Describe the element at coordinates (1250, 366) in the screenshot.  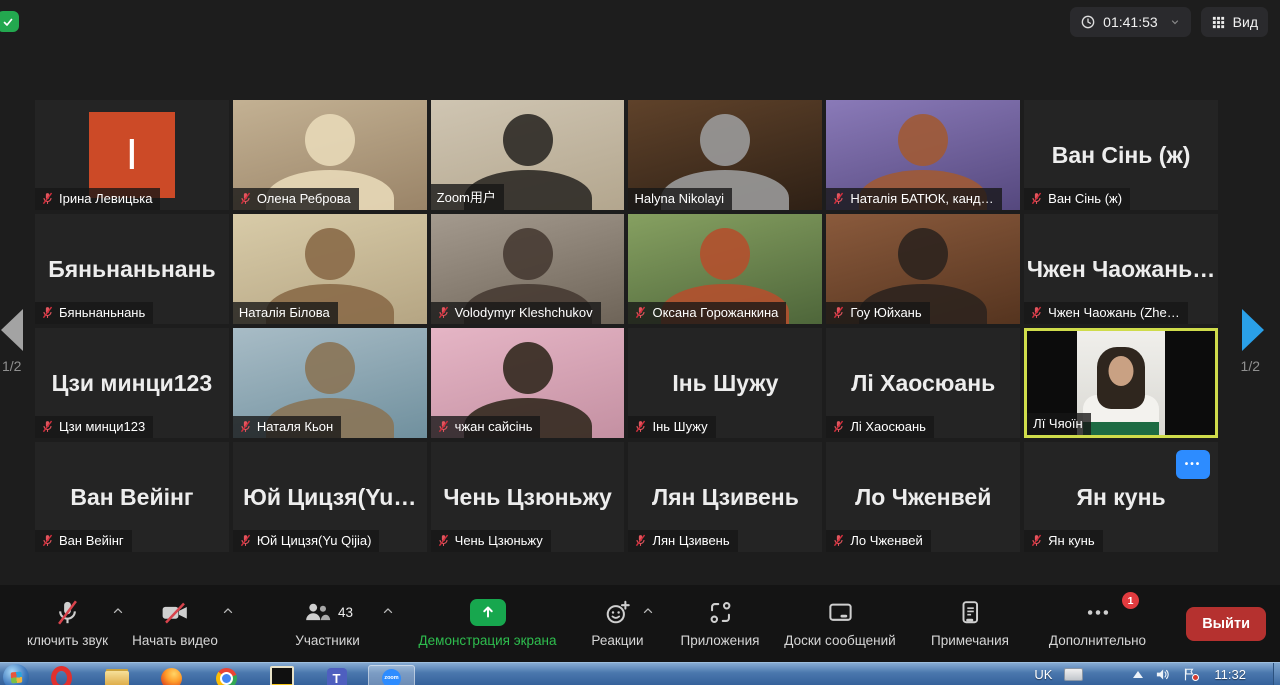
I see `page-indicator-right: 1/2` at that location.